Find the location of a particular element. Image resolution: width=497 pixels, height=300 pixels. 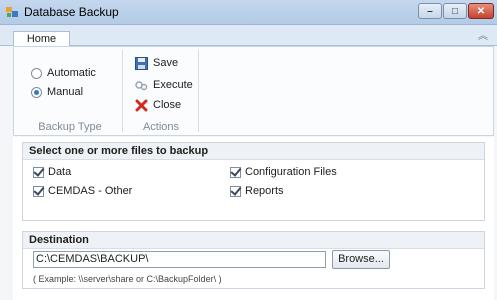

checkbox-cemdas-other-label: CEMDAS - Other is located at coordinates (90, 191).